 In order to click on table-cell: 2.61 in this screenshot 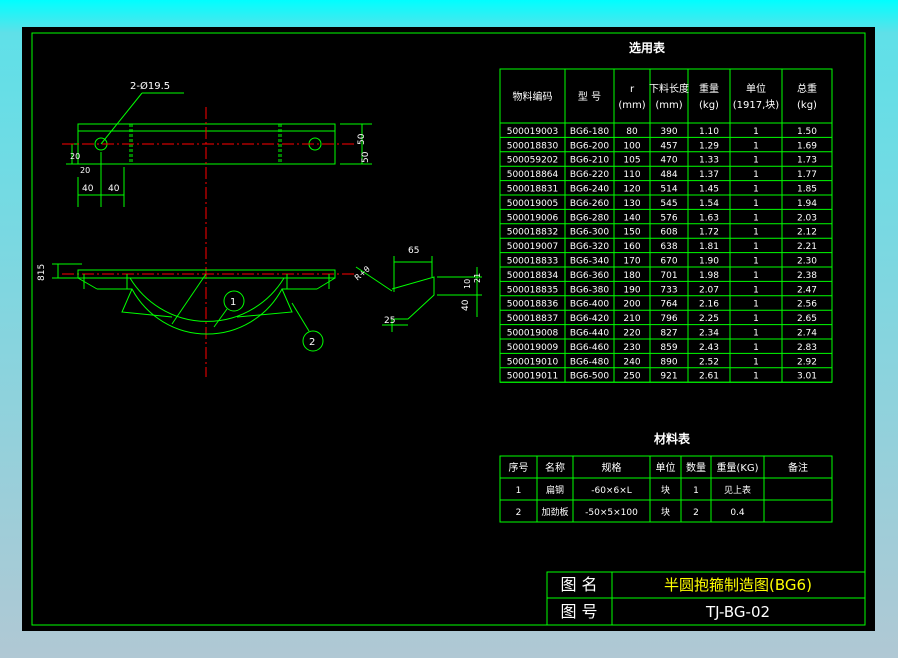, I will do `click(709, 377)`.